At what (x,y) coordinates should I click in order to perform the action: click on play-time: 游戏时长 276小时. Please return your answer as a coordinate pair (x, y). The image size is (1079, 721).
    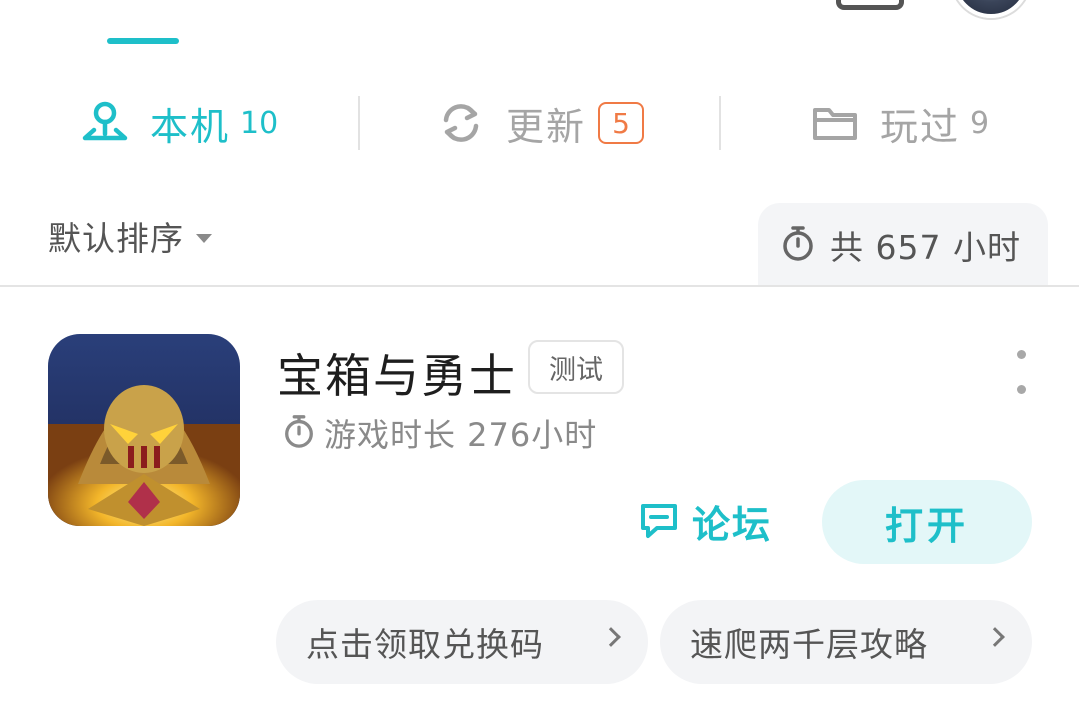
    Looking at the image, I should click on (439, 433).